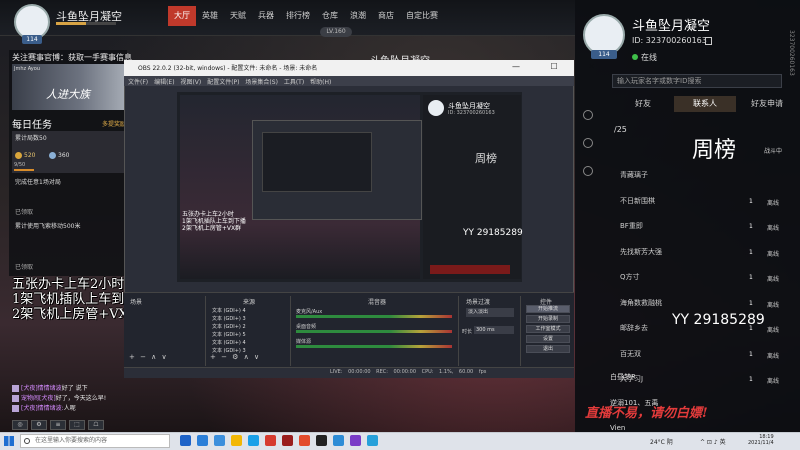 The height and width of the screenshot is (450, 800). Describe the element at coordinates (164, 82) in the screenshot. I see `obs-menu-item: 编辑(E)` at that location.